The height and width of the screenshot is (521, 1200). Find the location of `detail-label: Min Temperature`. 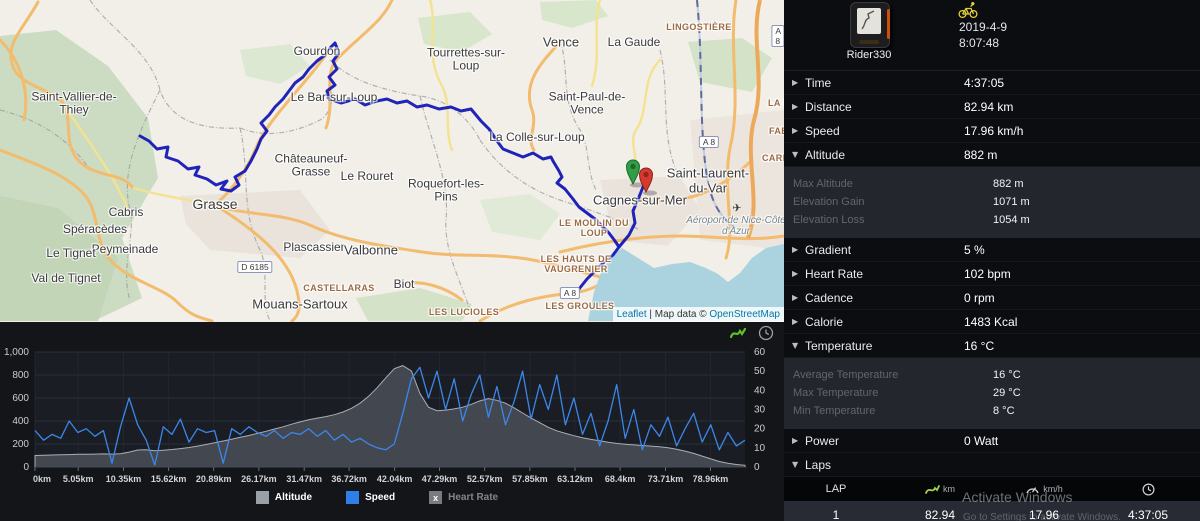

detail-label: Min Temperature is located at coordinates (834, 411).